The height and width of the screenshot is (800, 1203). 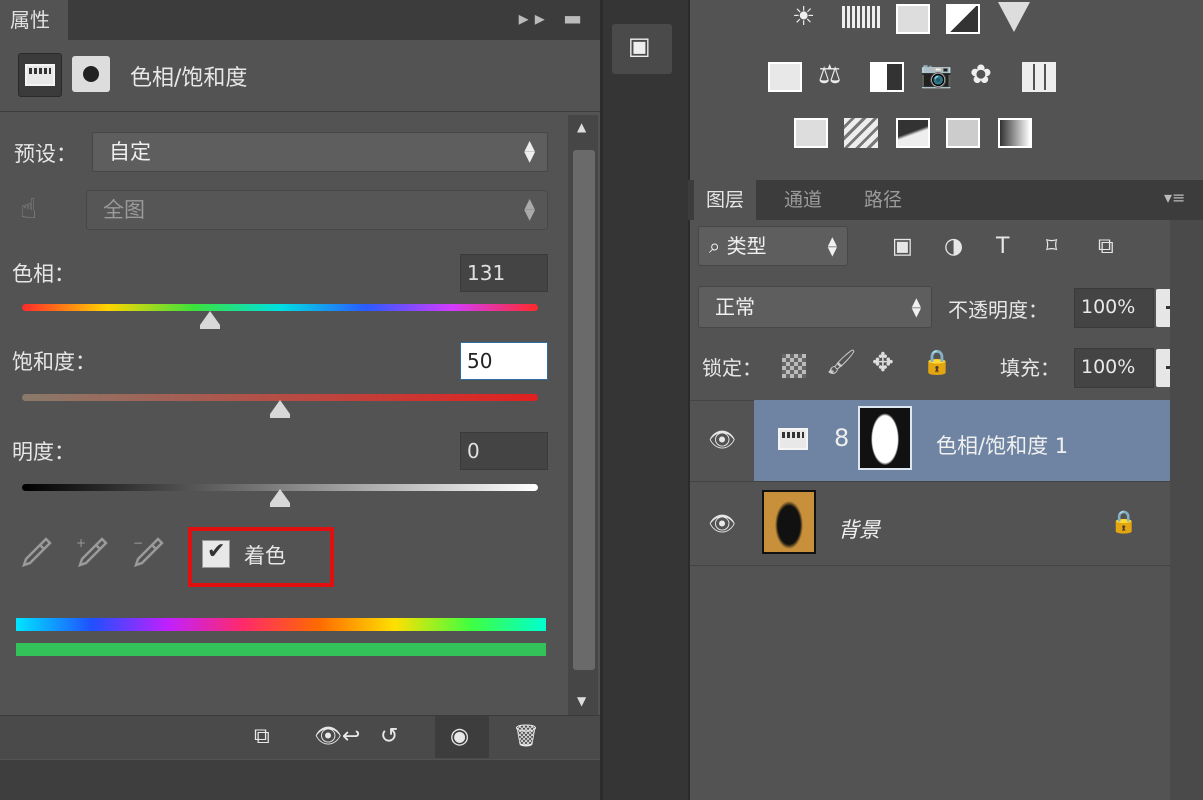 I want to click on range-value: 全图, so click(x=124, y=210).